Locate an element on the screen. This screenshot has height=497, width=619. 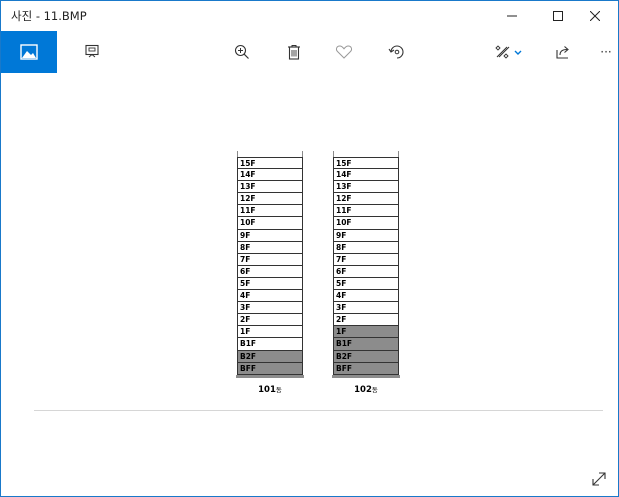
heart-icon is located at coordinates (344, 52).